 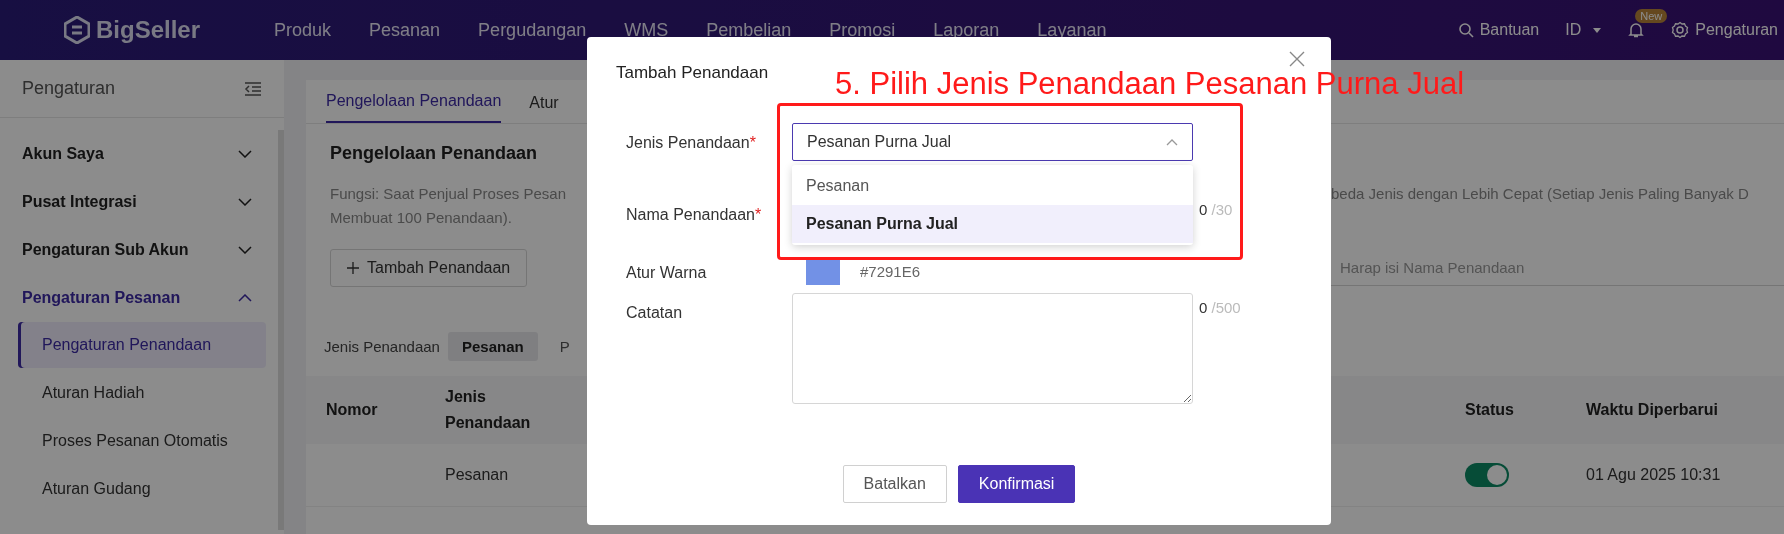 What do you see at coordinates (564, 346) in the screenshot?
I see `filter-chip: P` at bounding box center [564, 346].